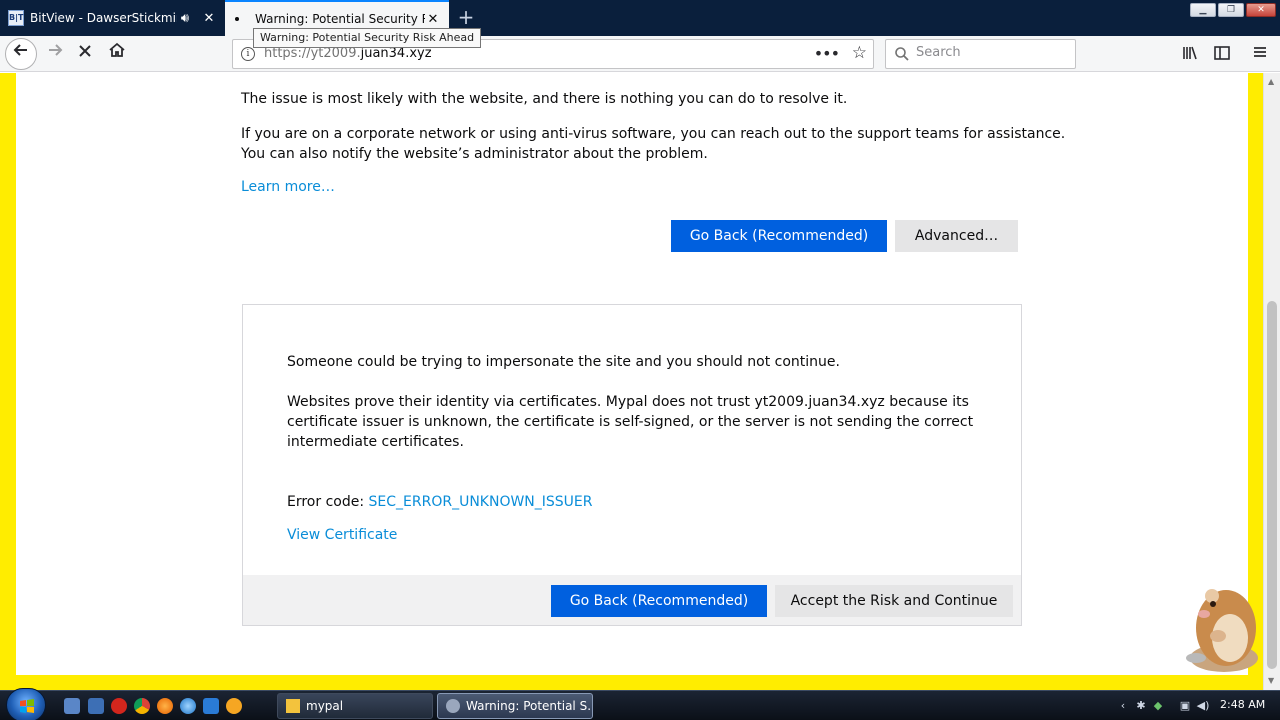  Describe the element at coordinates (991, 52) in the screenshot. I see `search-input` at that location.